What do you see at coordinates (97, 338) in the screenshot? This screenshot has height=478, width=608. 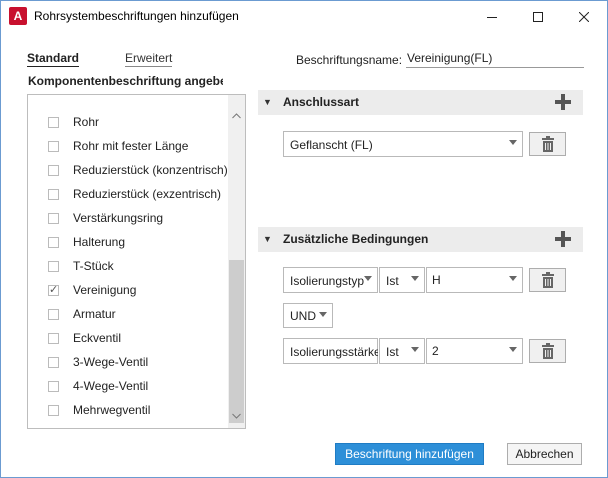 I see `list-item-label: Eckventil` at bounding box center [97, 338].